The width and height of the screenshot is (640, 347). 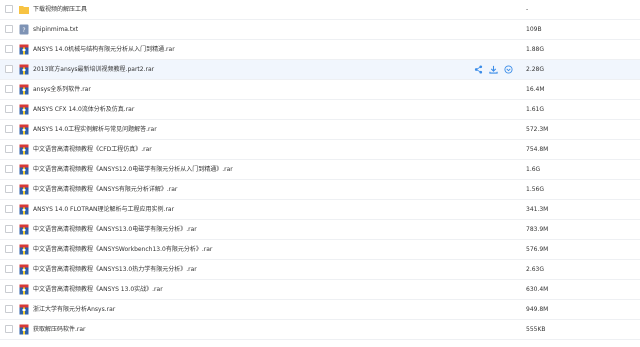 I want to click on file-name-link: 中文语音高清视频教程《ANSYS13.0电磁学有限元分析》.rar, so click(x=115, y=230).